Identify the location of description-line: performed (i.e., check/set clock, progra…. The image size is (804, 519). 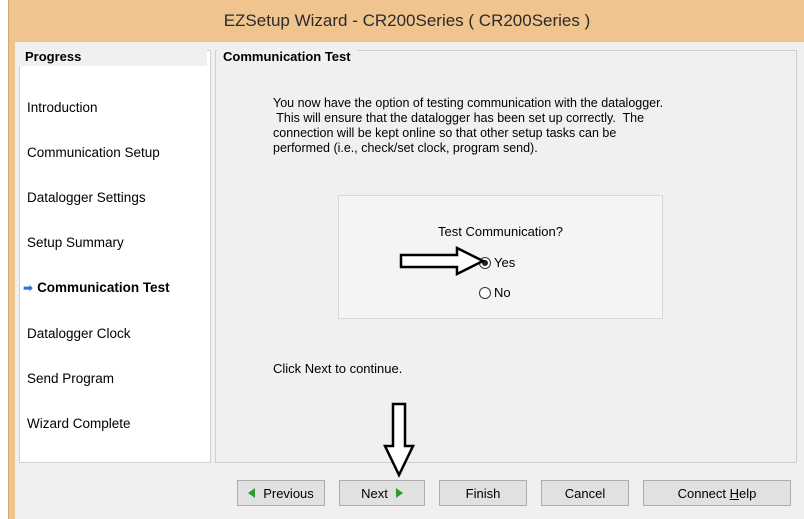
(405, 148).